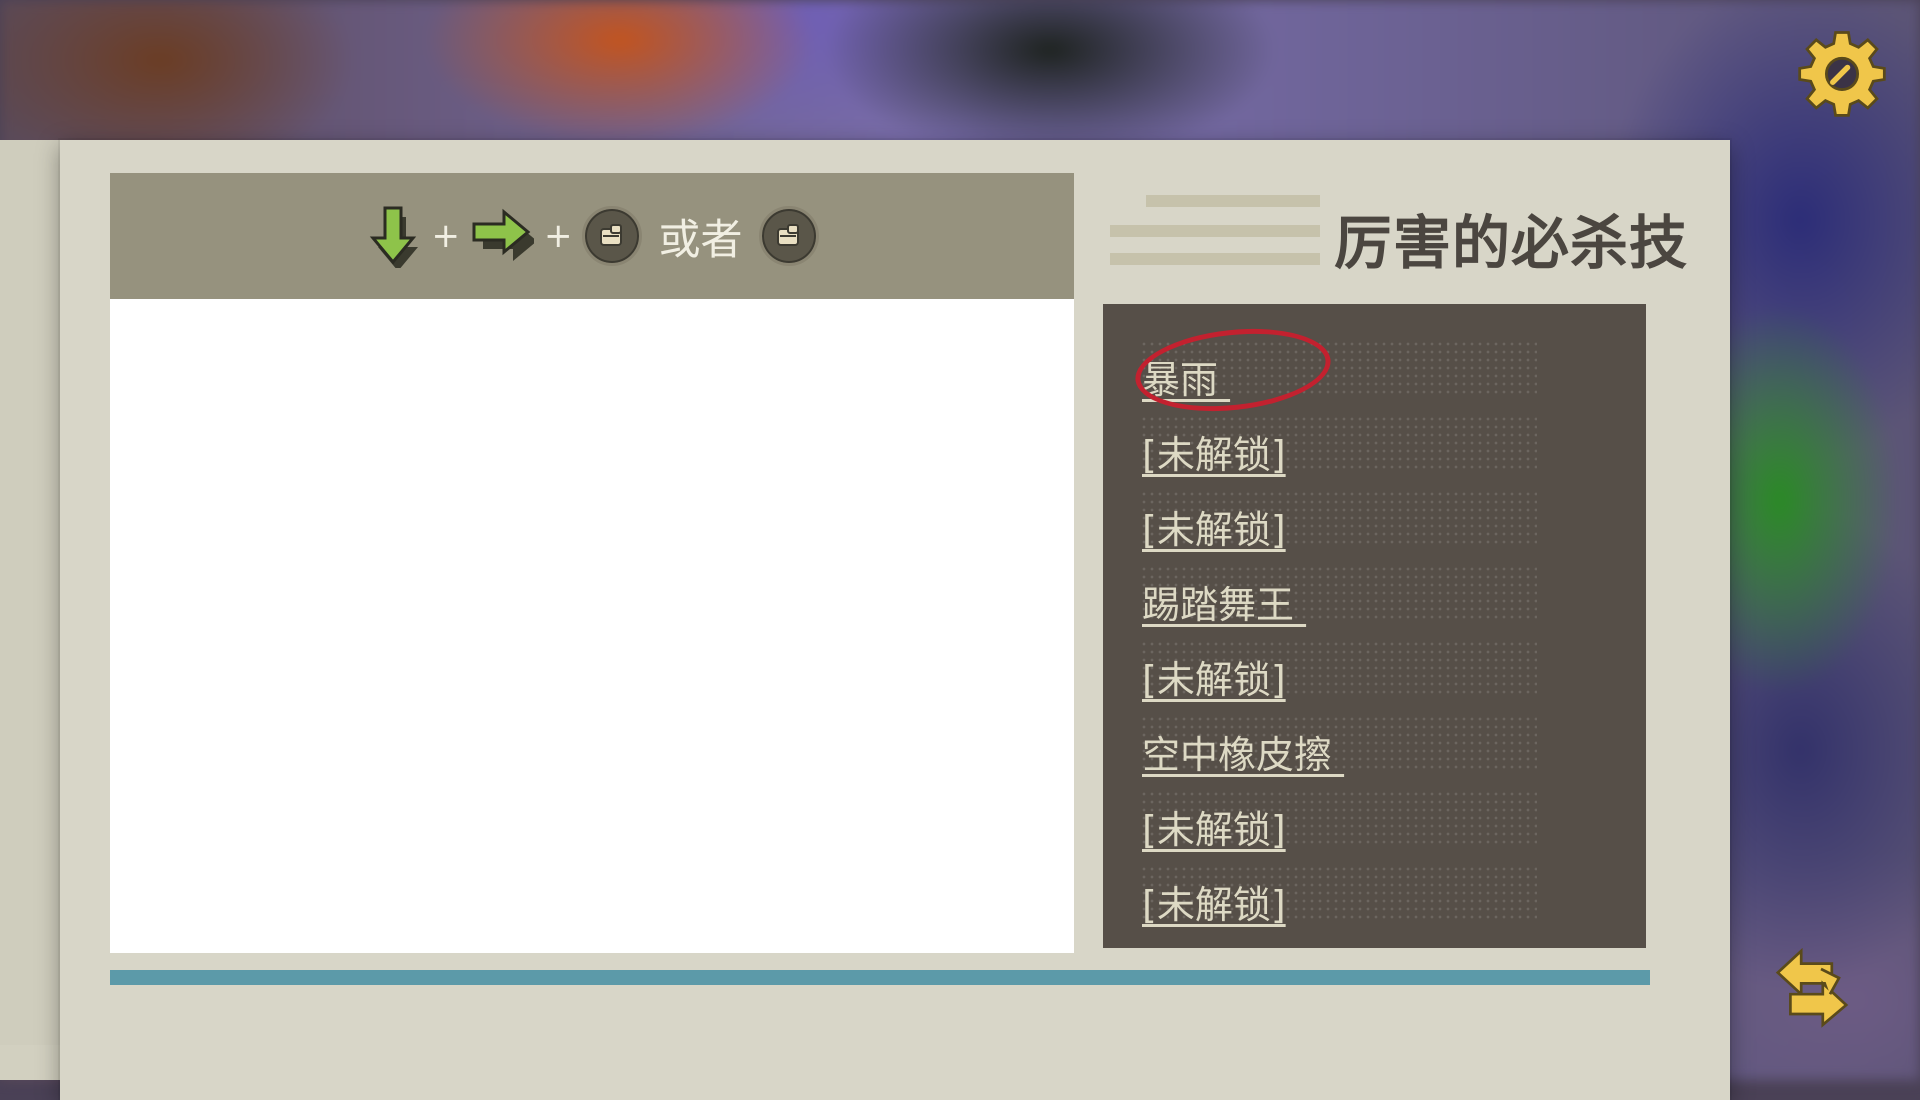  I want to click on combo-input-bar: + + 或者, so click(592, 236).